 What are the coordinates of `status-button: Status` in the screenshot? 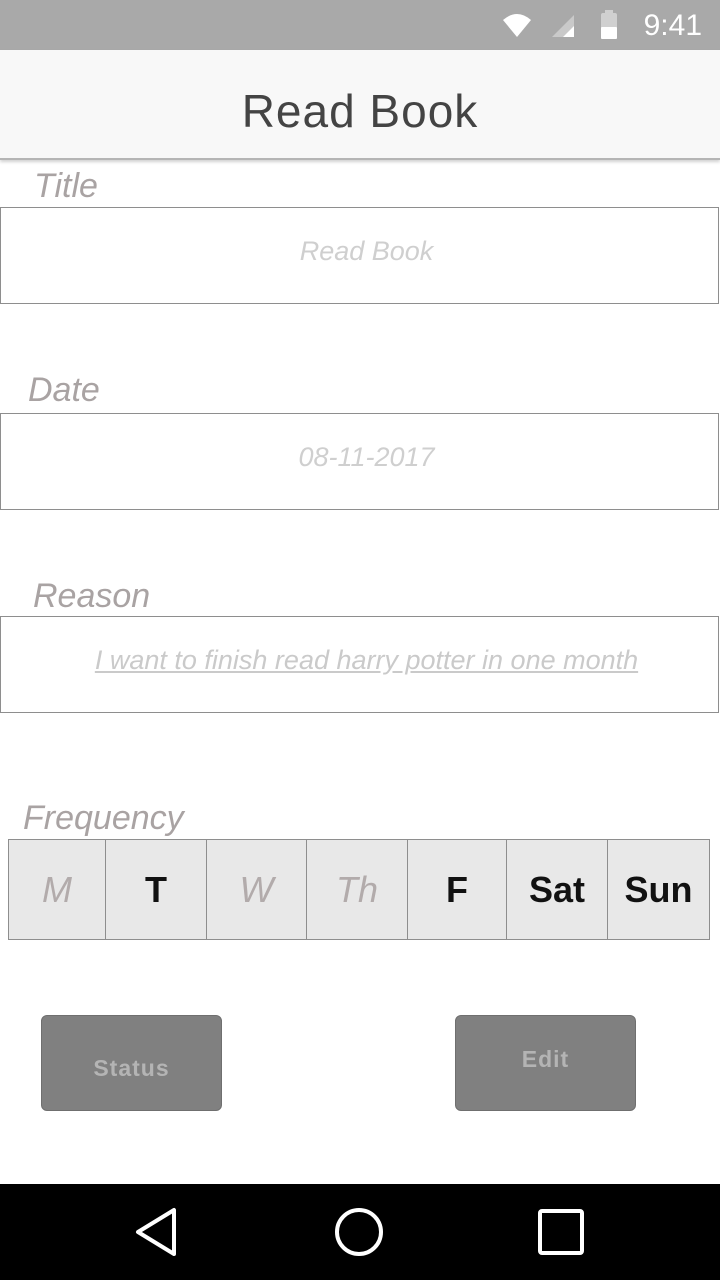 It's located at (131, 1063).